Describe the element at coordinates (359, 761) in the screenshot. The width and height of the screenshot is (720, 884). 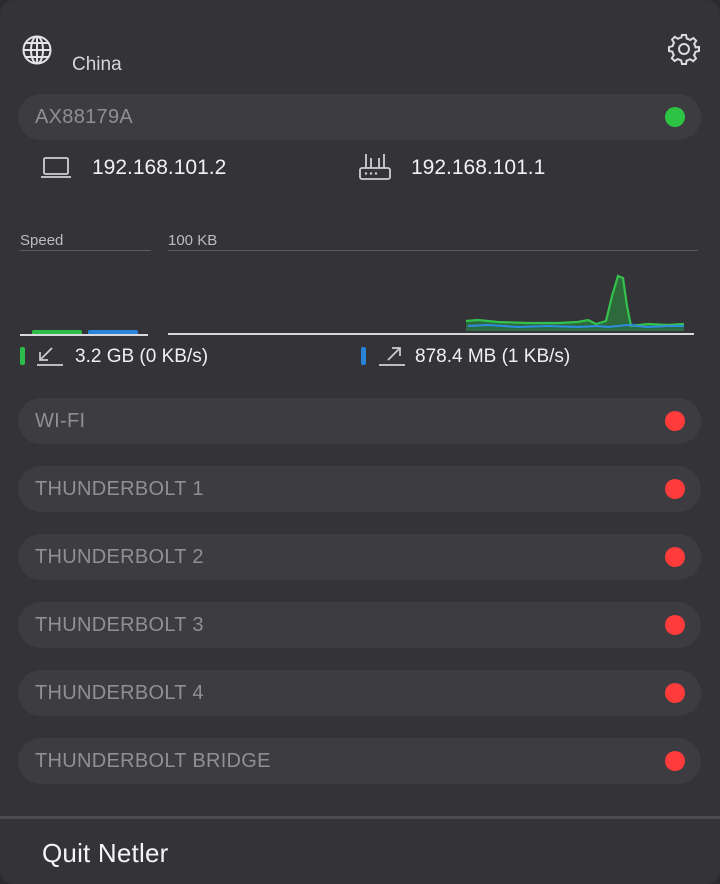
I see `interface-row-thunderbolt-bridge: THUNDERBOLT BRIDGE` at that location.